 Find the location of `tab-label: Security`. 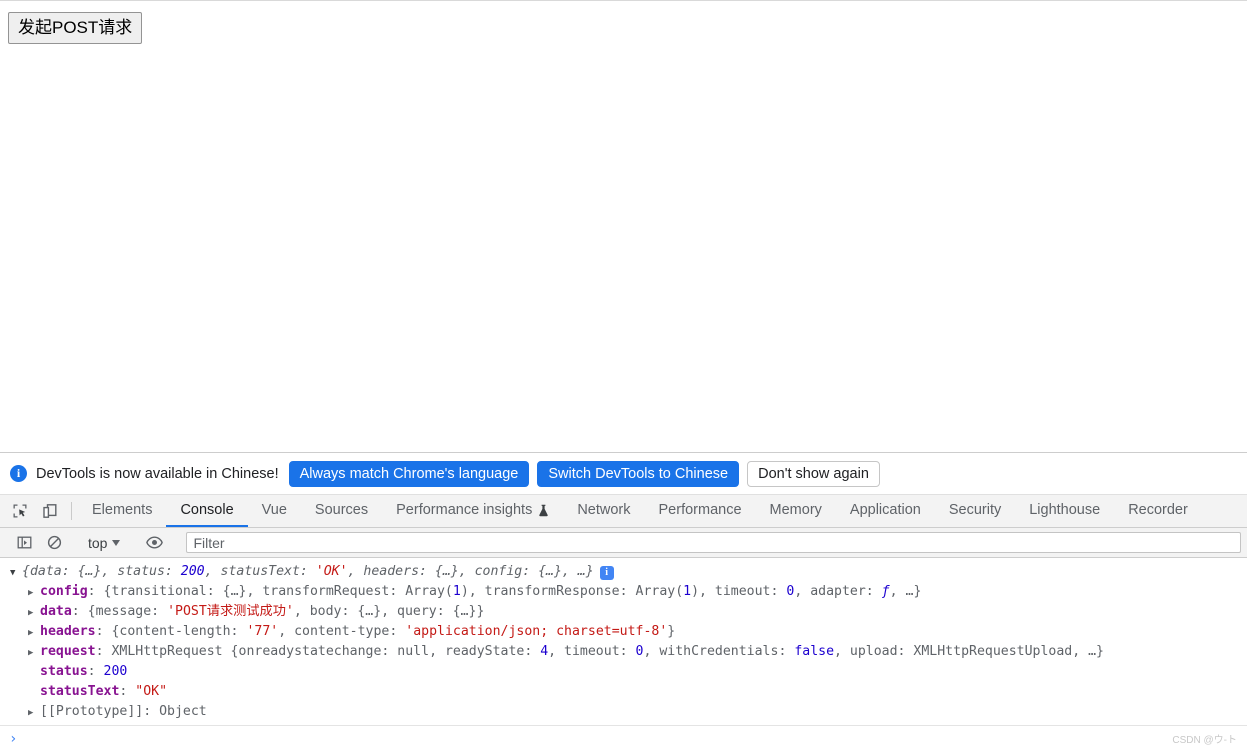

tab-label: Security is located at coordinates (975, 510).